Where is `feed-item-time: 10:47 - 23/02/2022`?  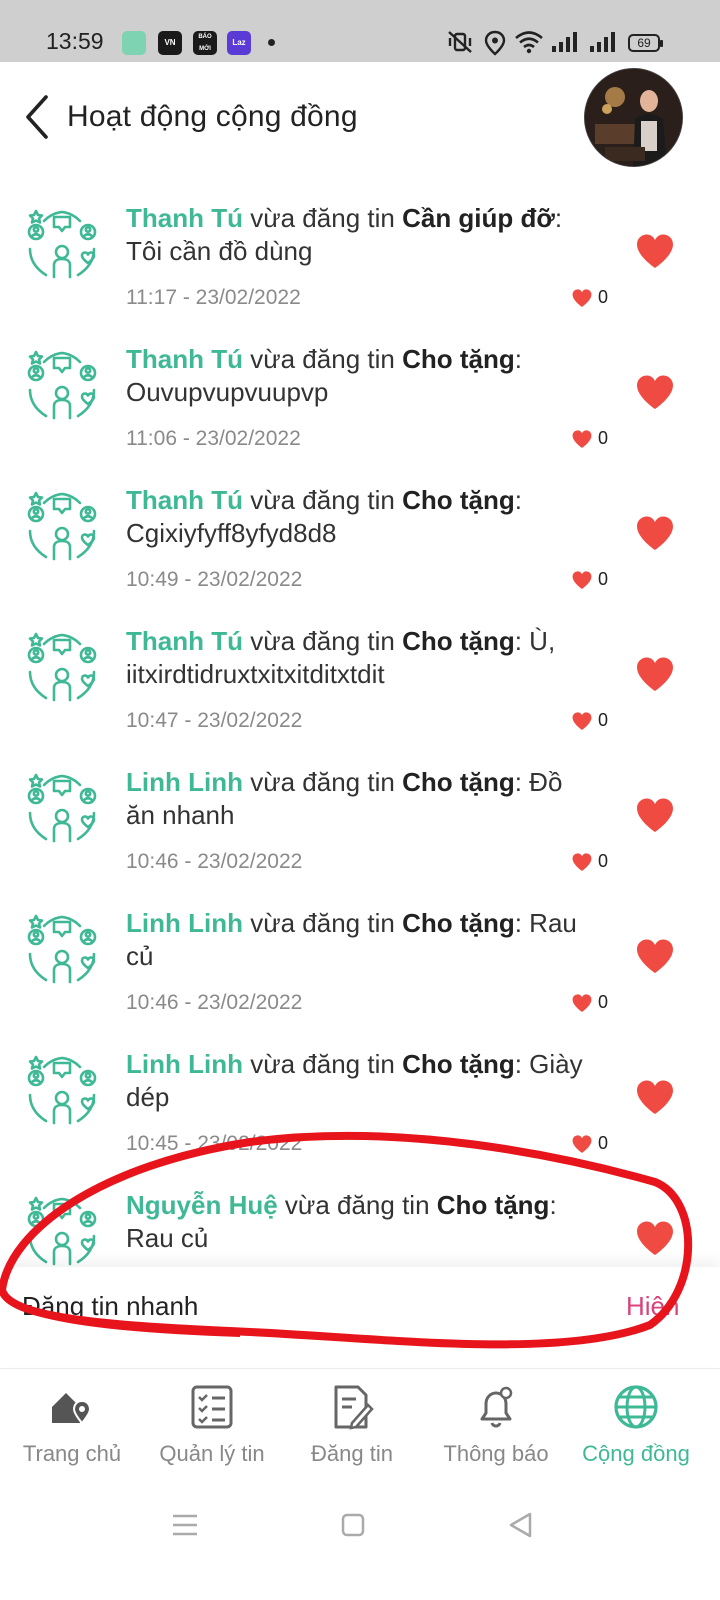
feed-item-time: 10:47 - 23/02/2022 is located at coordinates (214, 720).